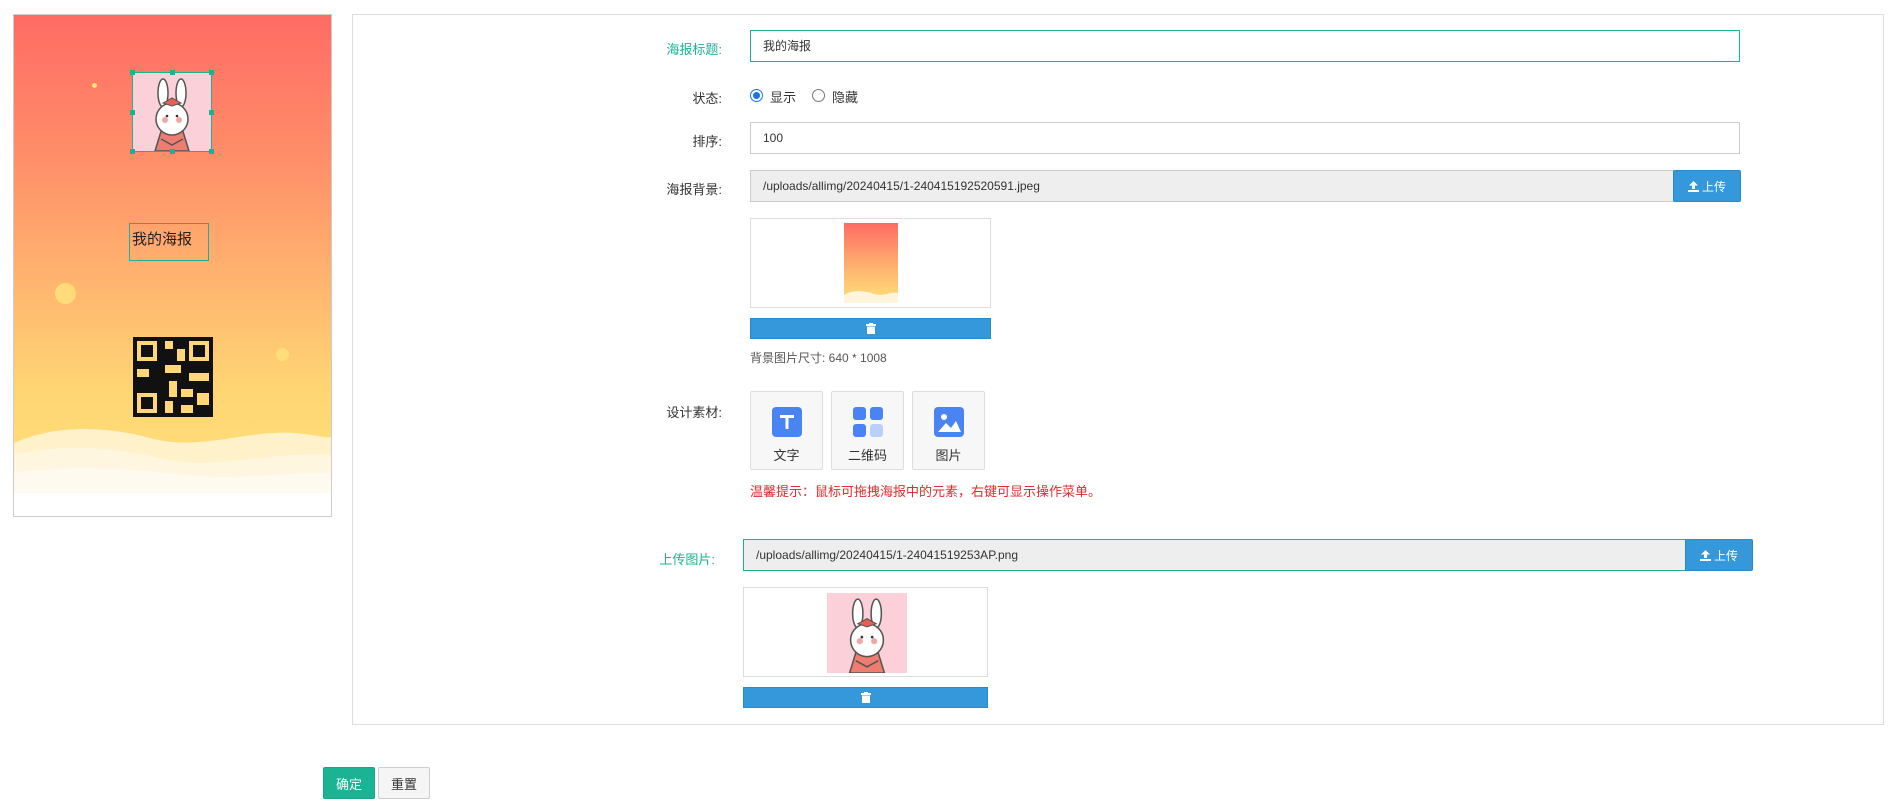 The width and height of the screenshot is (1892, 805). I want to click on poster-image-element, so click(172, 112).